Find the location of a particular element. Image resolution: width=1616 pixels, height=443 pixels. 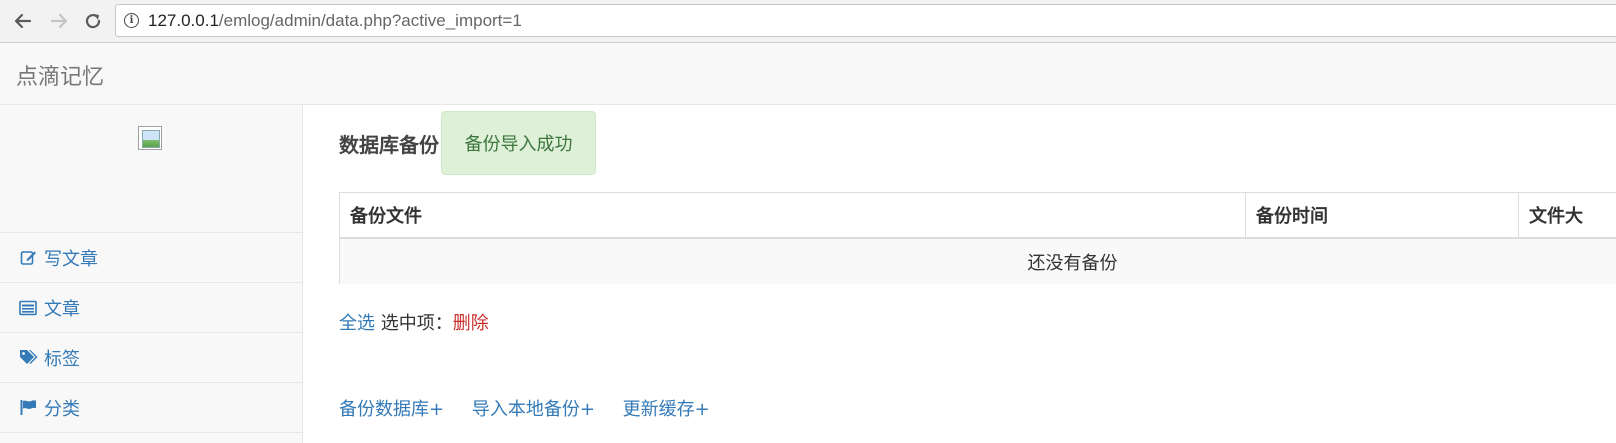

info-icon: i is located at coordinates (131, 20).